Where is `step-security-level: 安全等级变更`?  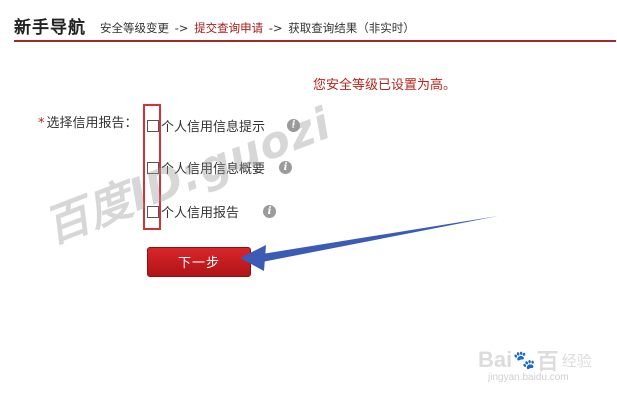
step-security-level: 安全等级变更 is located at coordinates (134, 28).